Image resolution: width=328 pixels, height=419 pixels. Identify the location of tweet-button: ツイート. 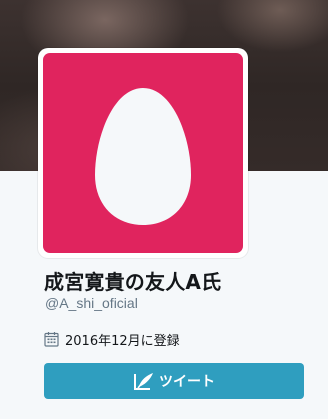
(174, 381).